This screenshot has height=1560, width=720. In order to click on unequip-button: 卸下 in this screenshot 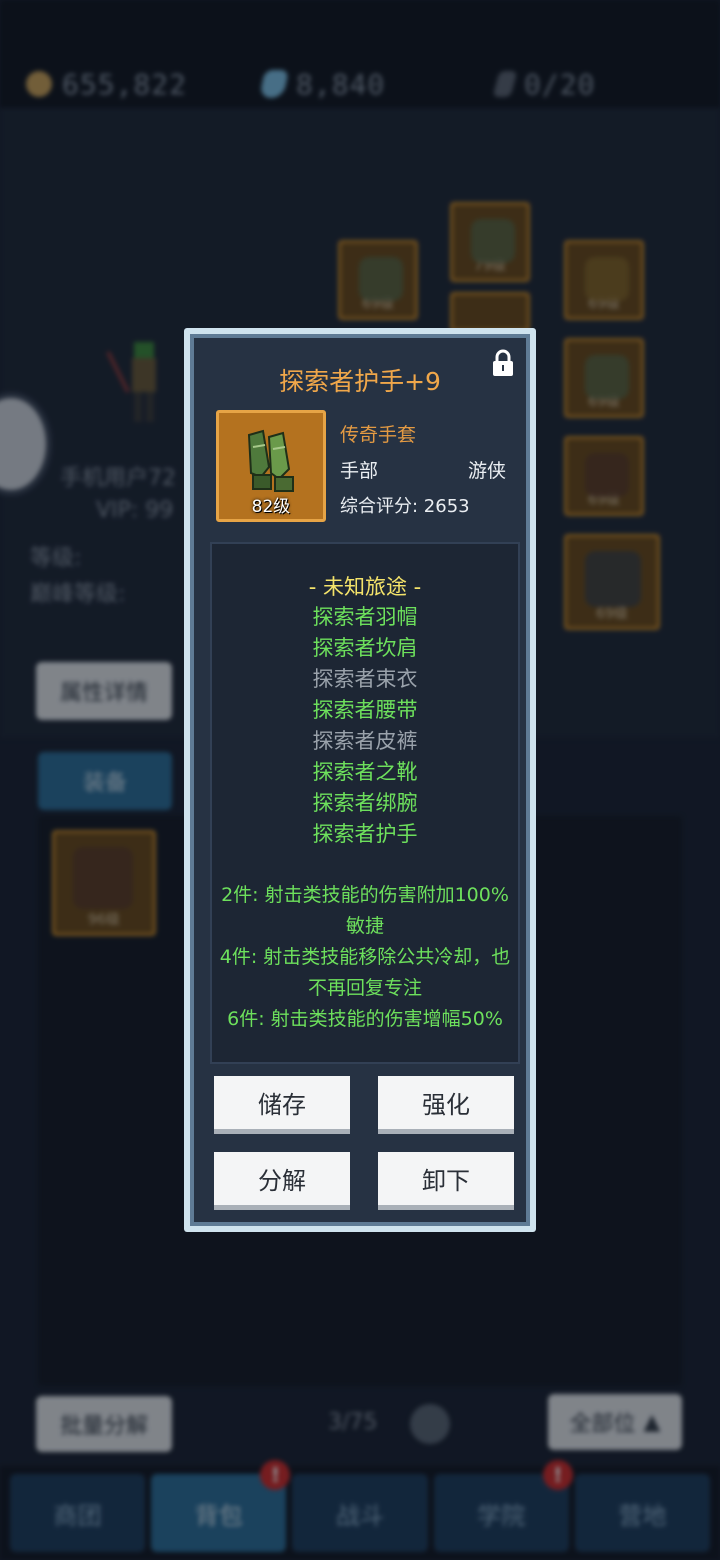, I will do `click(446, 1181)`.